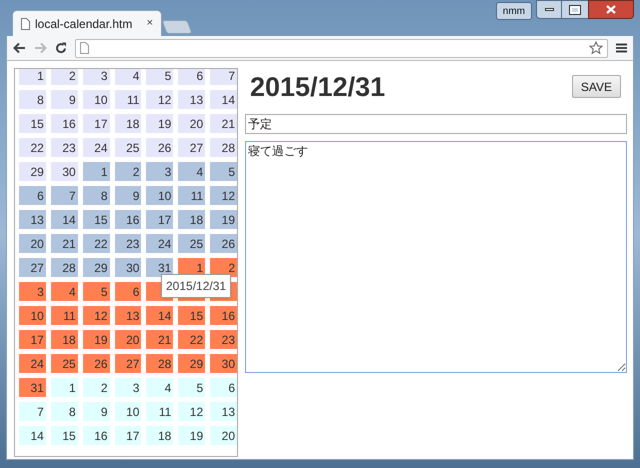  Describe the element at coordinates (149, 23) in the screenshot. I see `tab-close-button: ×` at that location.